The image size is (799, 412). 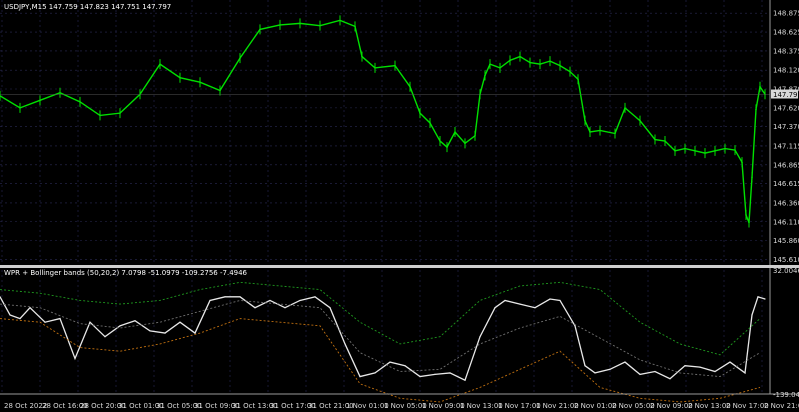 What do you see at coordinates (786, 14) in the screenshot?
I see `y-tick-label: 148.875` at bounding box center [786, 14].